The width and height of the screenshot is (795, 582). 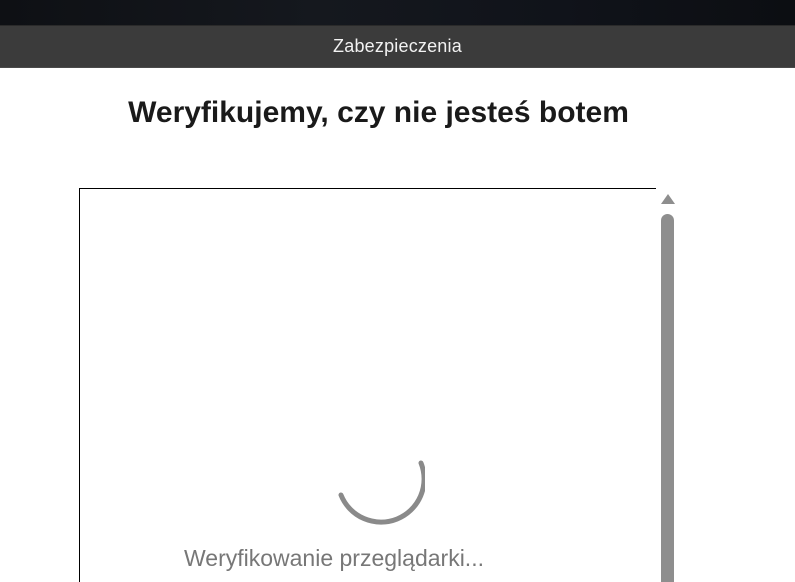 I want to click on title-bar: Zabezpieczenia, so click(x=397, y=46).